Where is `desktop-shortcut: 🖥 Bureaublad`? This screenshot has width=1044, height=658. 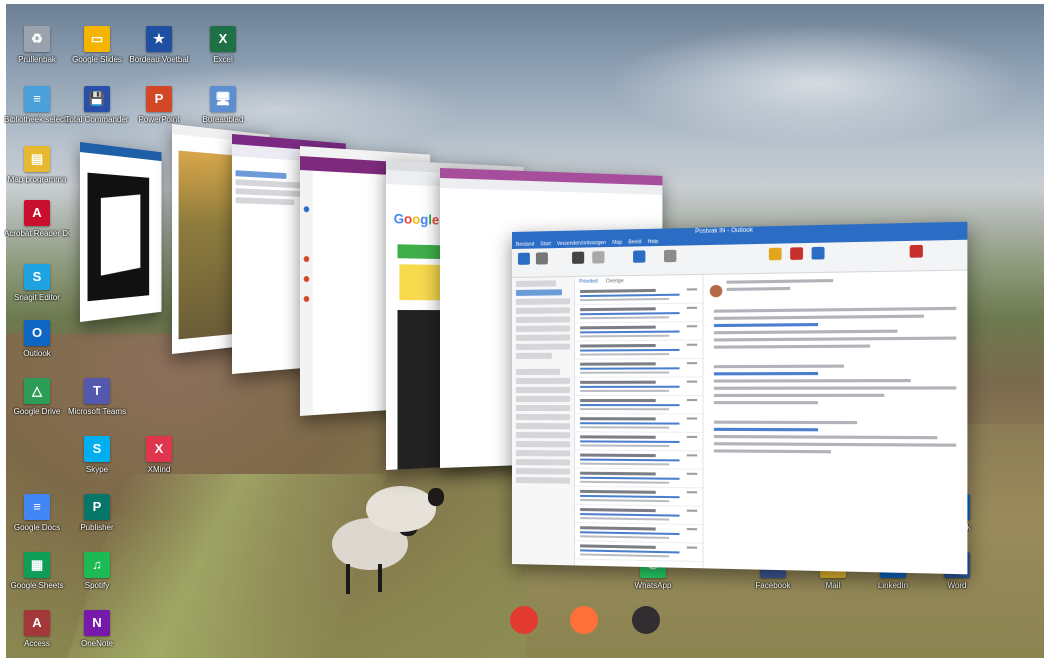
desktop-shortcut: 🖥 Bureaublad is located at coordinates (223, 105).